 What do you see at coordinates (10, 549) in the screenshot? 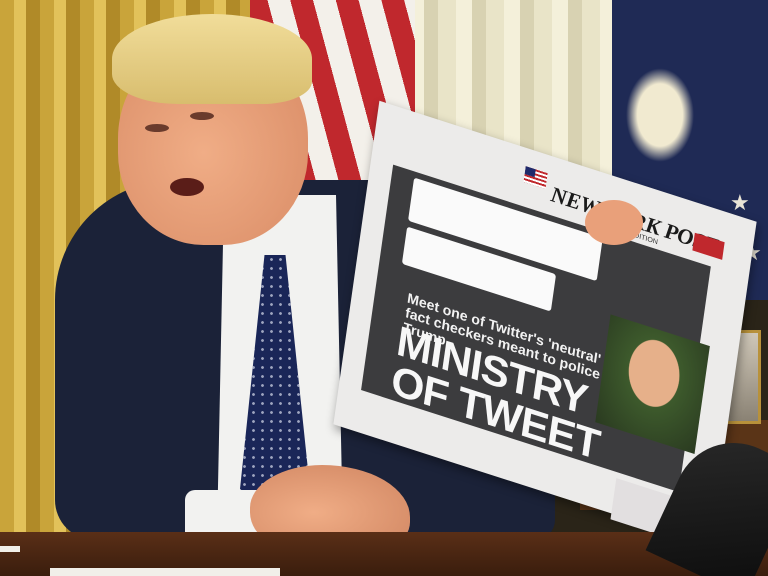
I see `desk-paper` at bounding box center [10, 549].